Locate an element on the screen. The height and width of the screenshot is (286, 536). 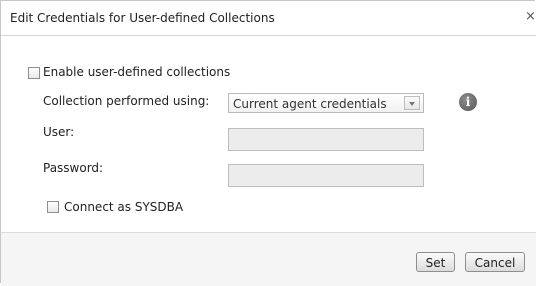
password-field is located at coordinates (326, 175).